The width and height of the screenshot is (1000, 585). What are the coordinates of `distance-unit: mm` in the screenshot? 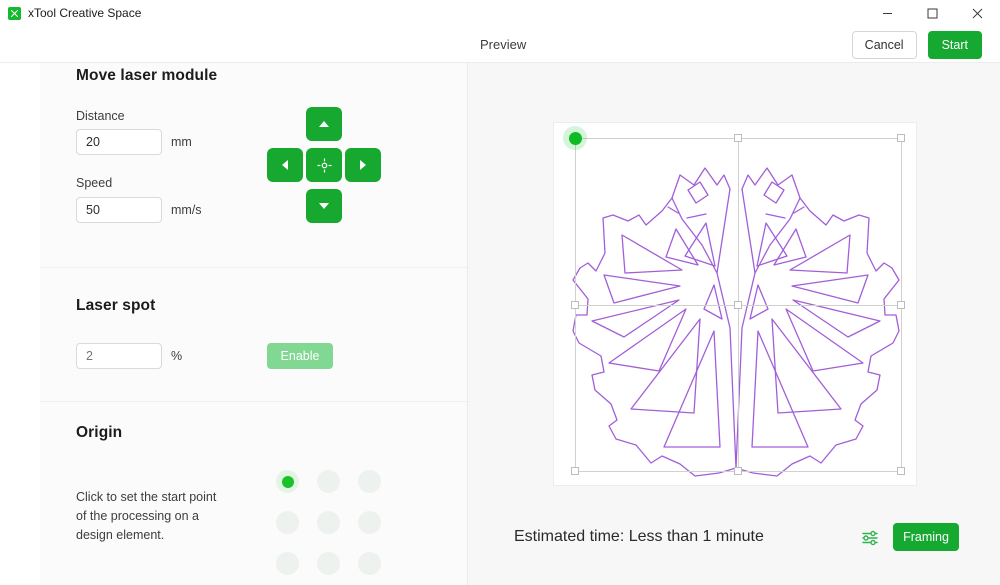 It's located at (181, 142).